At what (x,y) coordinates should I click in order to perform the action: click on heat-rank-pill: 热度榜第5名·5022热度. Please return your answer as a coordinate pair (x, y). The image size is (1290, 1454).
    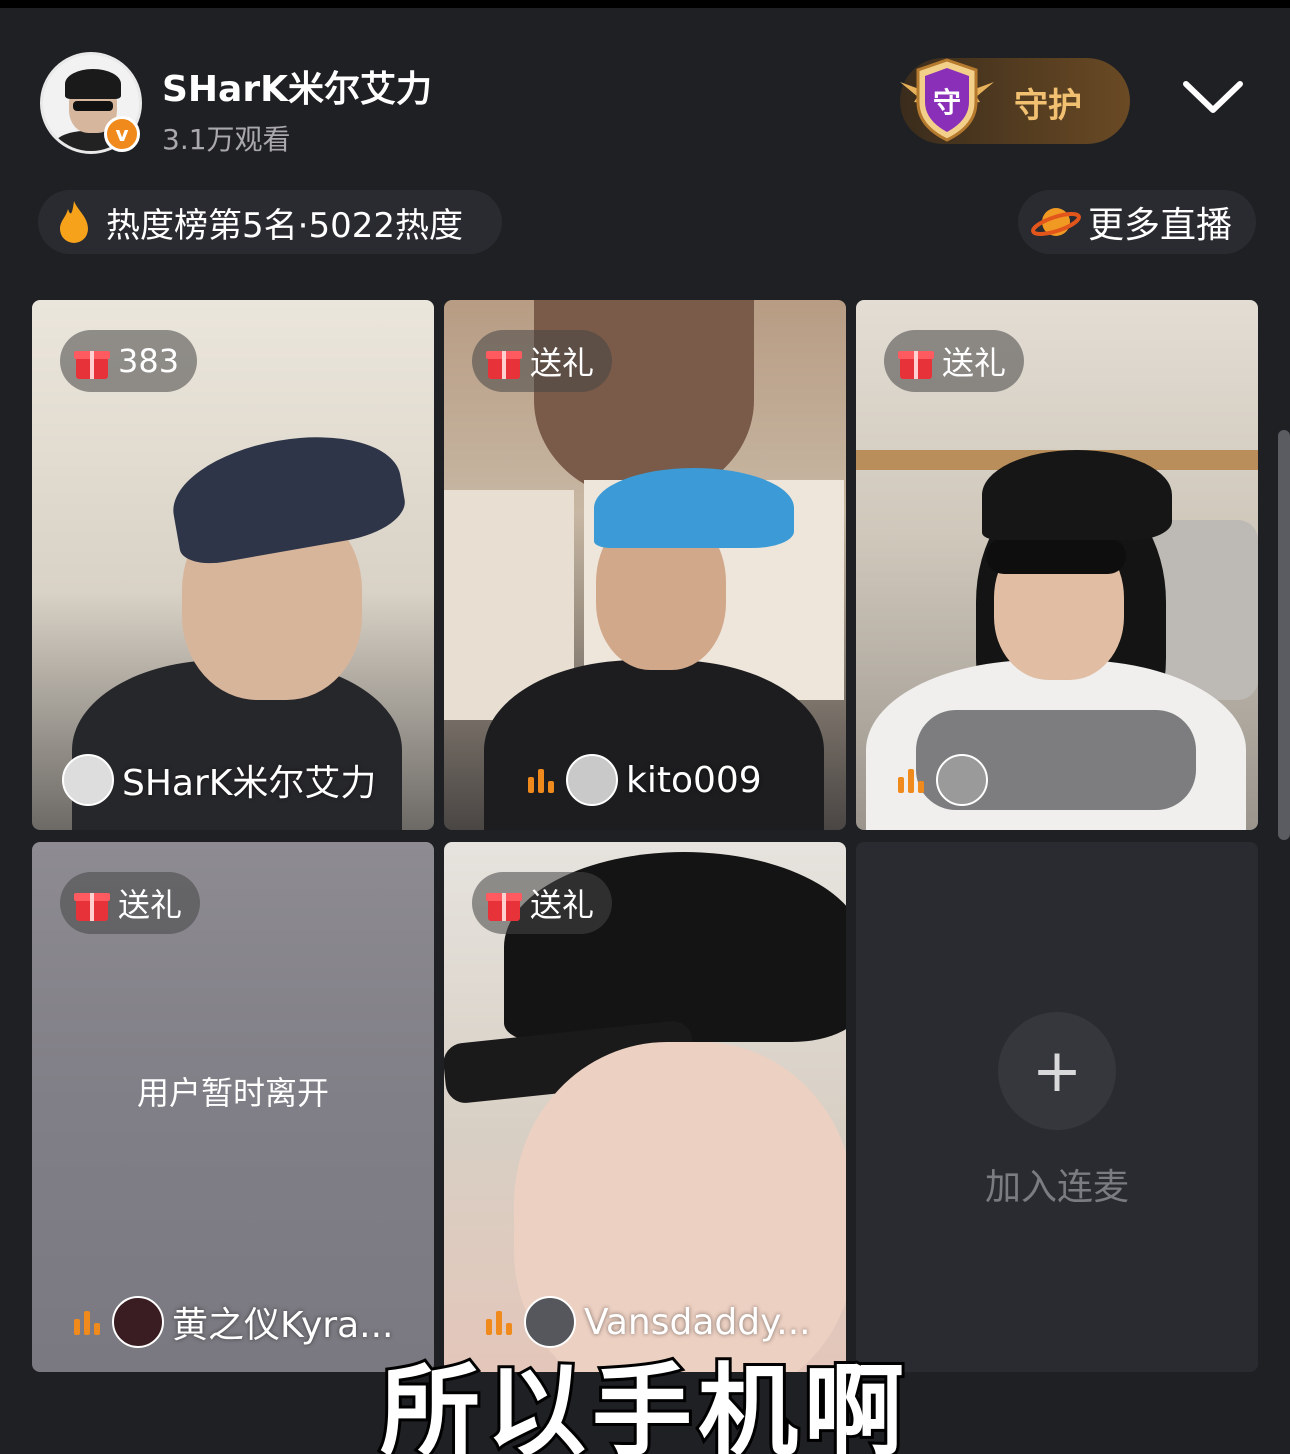
    Looking at the image, I should click on (270, 222).